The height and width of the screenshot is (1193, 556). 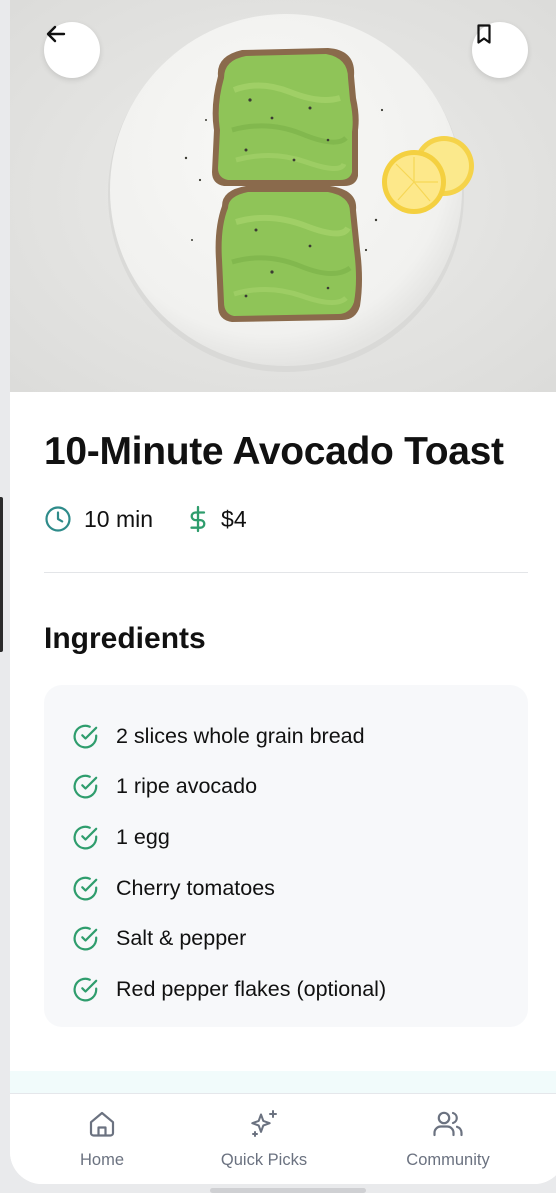 I want to click on sparkles-icon, so click(x=264, y=1123).